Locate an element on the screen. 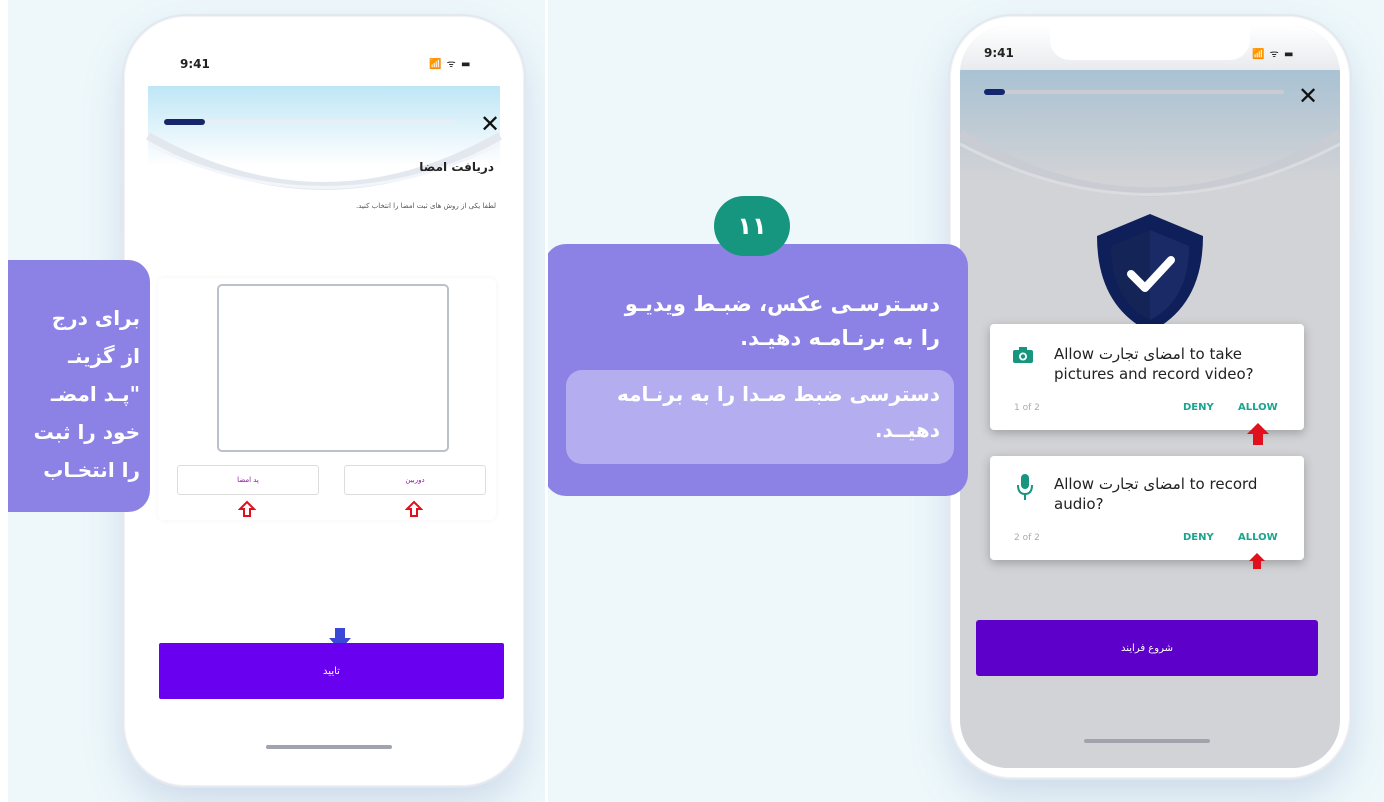 This screenshot has height=802, width=1384. camera-option: دوربین is located at coordinates (415, 480).